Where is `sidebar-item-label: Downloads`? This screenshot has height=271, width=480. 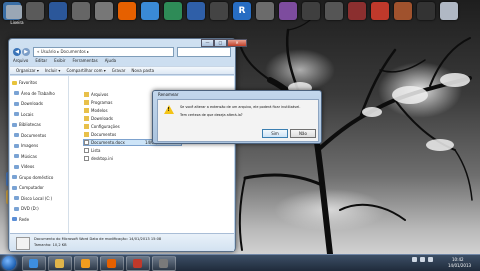
sidebar-item-label: Downloads is located at coordinates (32, 103).